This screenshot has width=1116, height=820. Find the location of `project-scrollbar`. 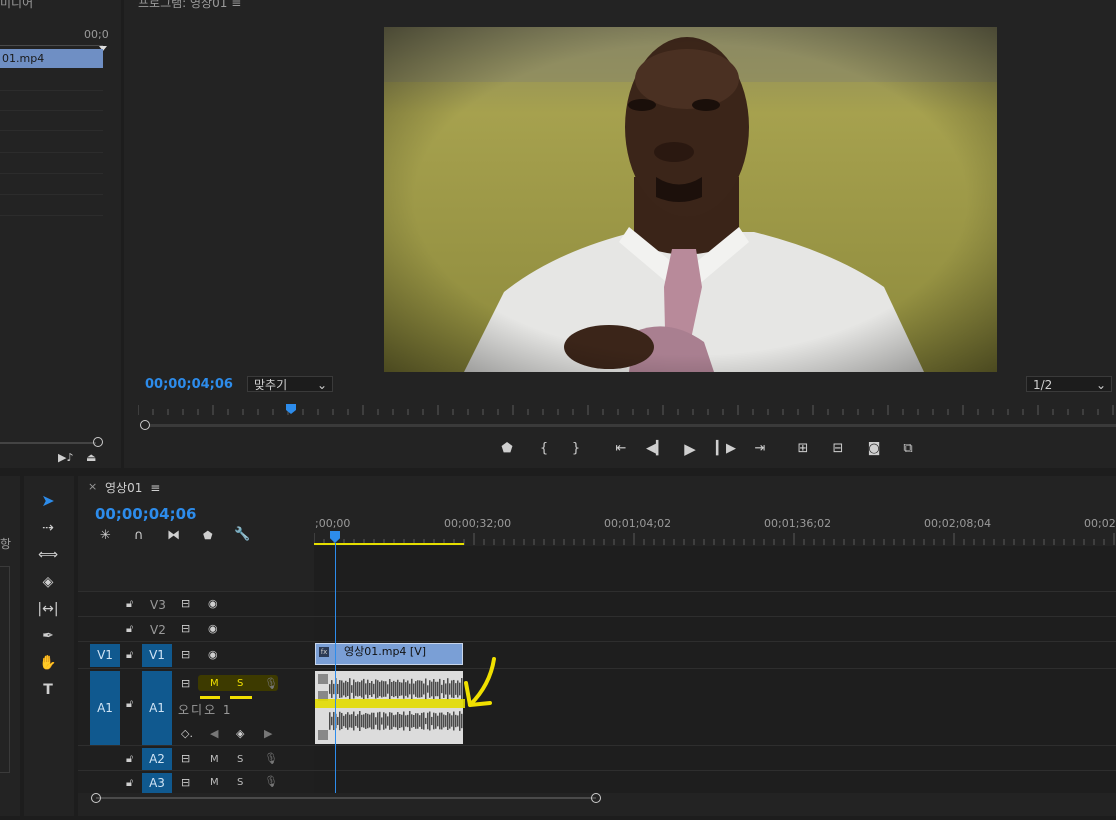

project-scrollbar is located at coordinates (48, 443).